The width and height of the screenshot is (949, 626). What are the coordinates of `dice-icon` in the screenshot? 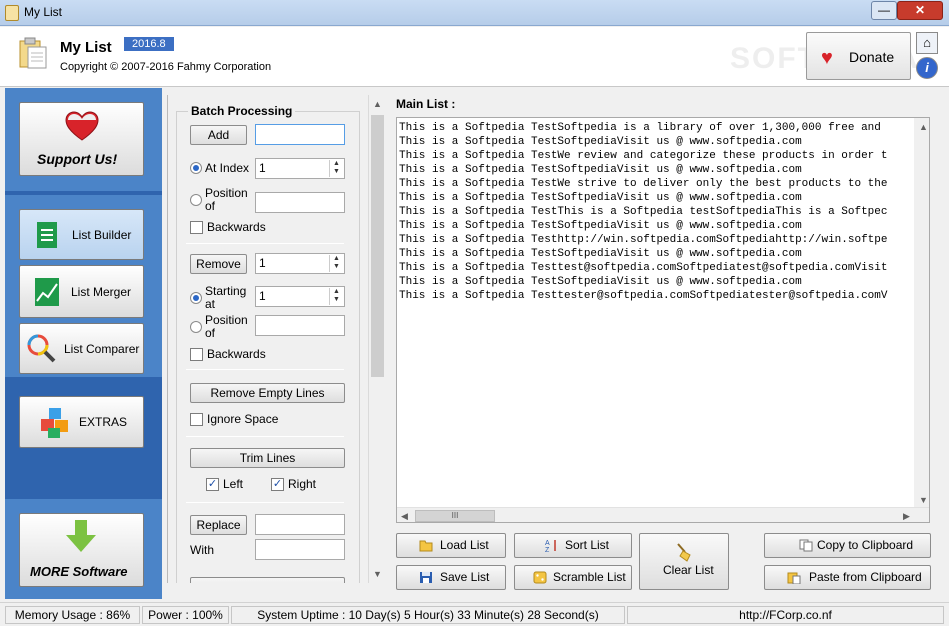 It's located at (540, 577).